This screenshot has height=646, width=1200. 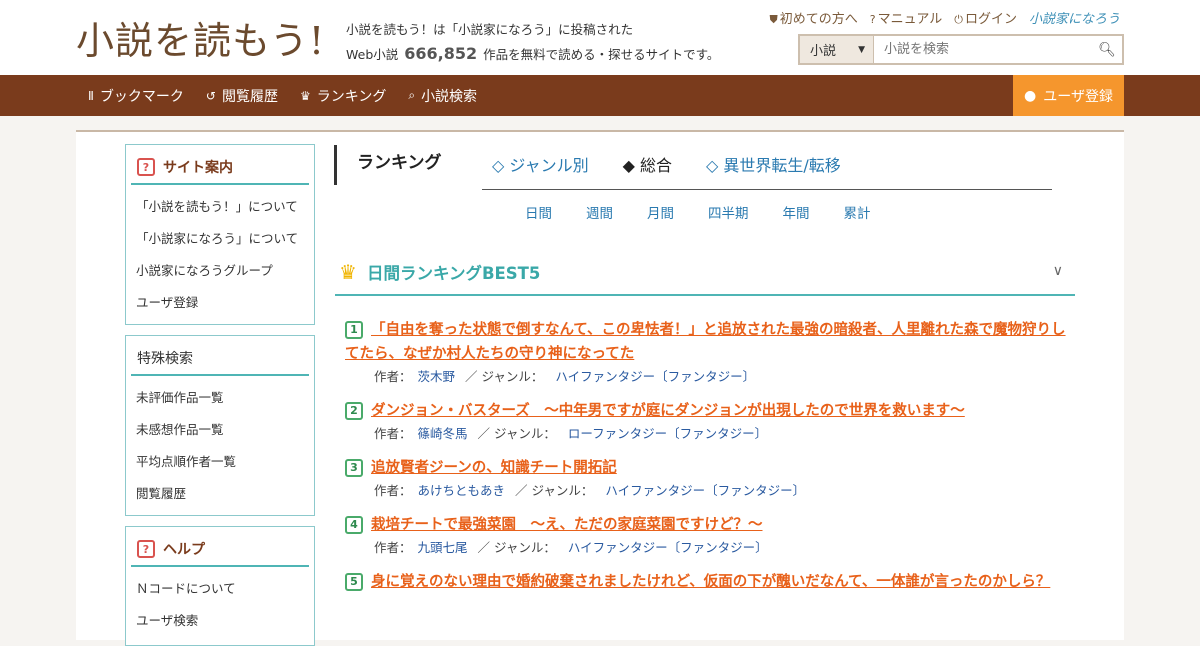 I want to click on genre-link: ローファンタジー〔ファンタジー〕, so click(x=667, y=433).